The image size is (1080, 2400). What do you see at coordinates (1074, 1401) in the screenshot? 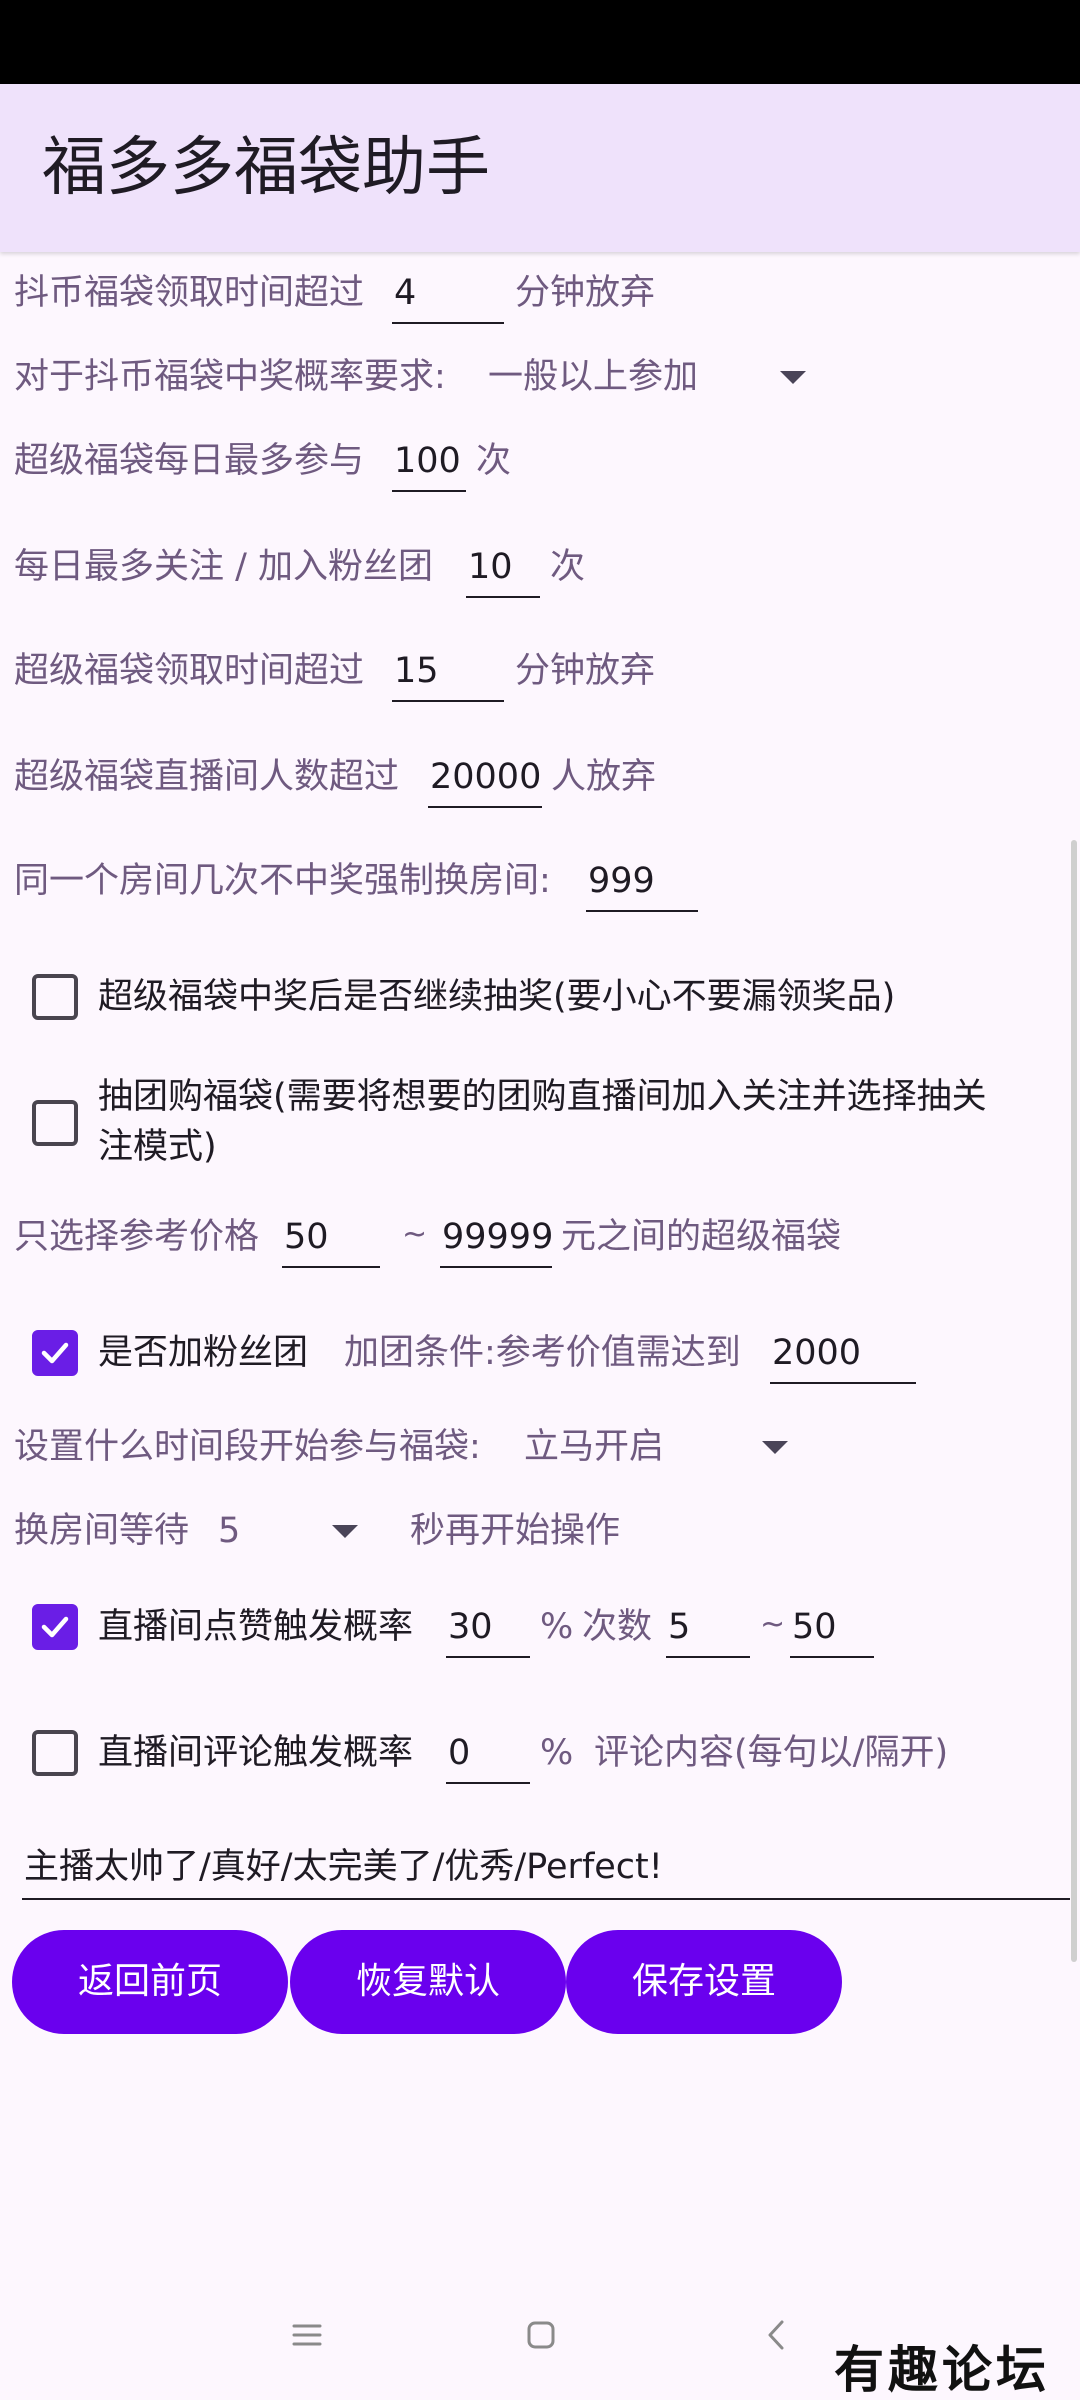
I see `scrollbar` at bounding box center [1074, 1401].